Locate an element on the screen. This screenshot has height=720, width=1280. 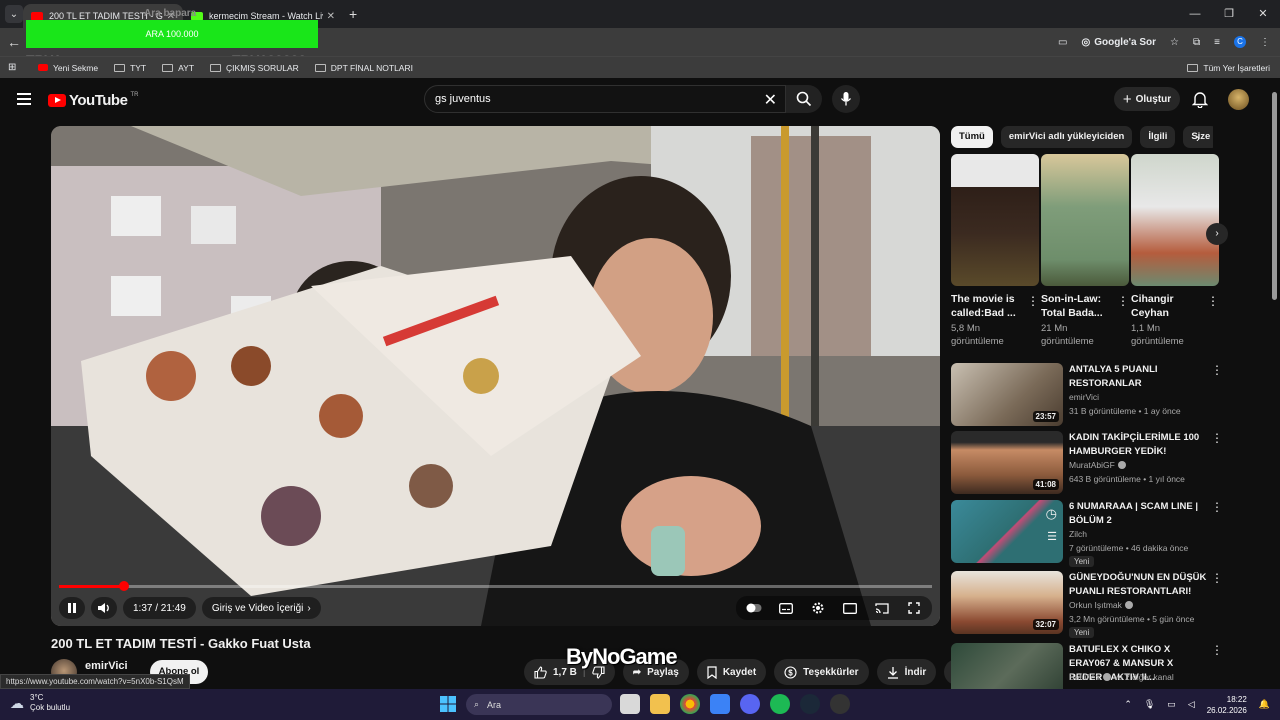
autoplay-toggle is located at coordinates (754, 608).